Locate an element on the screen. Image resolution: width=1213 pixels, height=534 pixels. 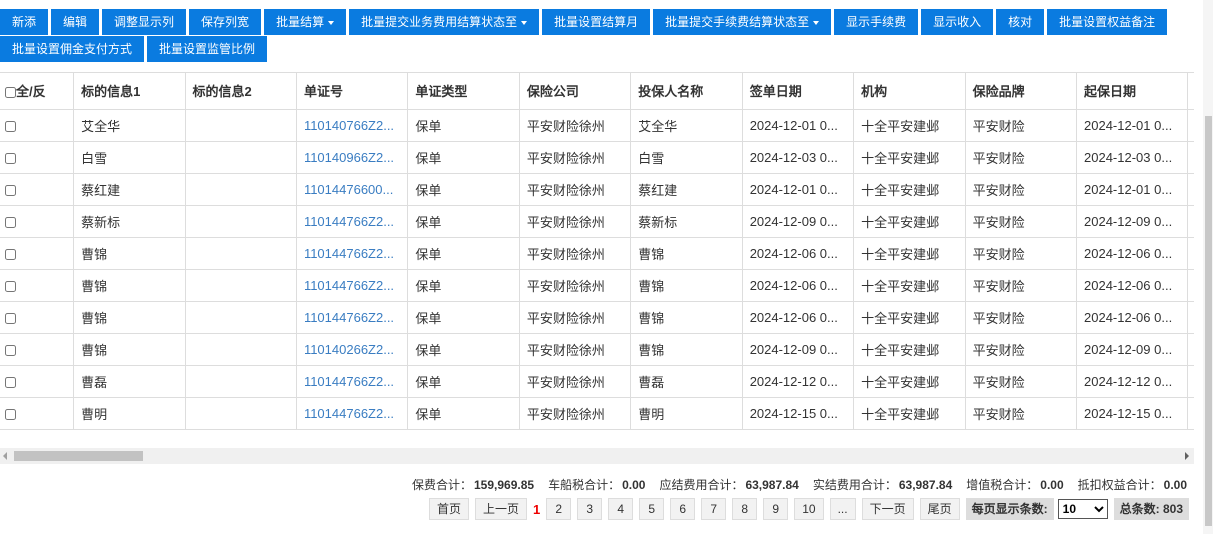
scroll-left-arrow-icon is located at coordinates (5, 456).